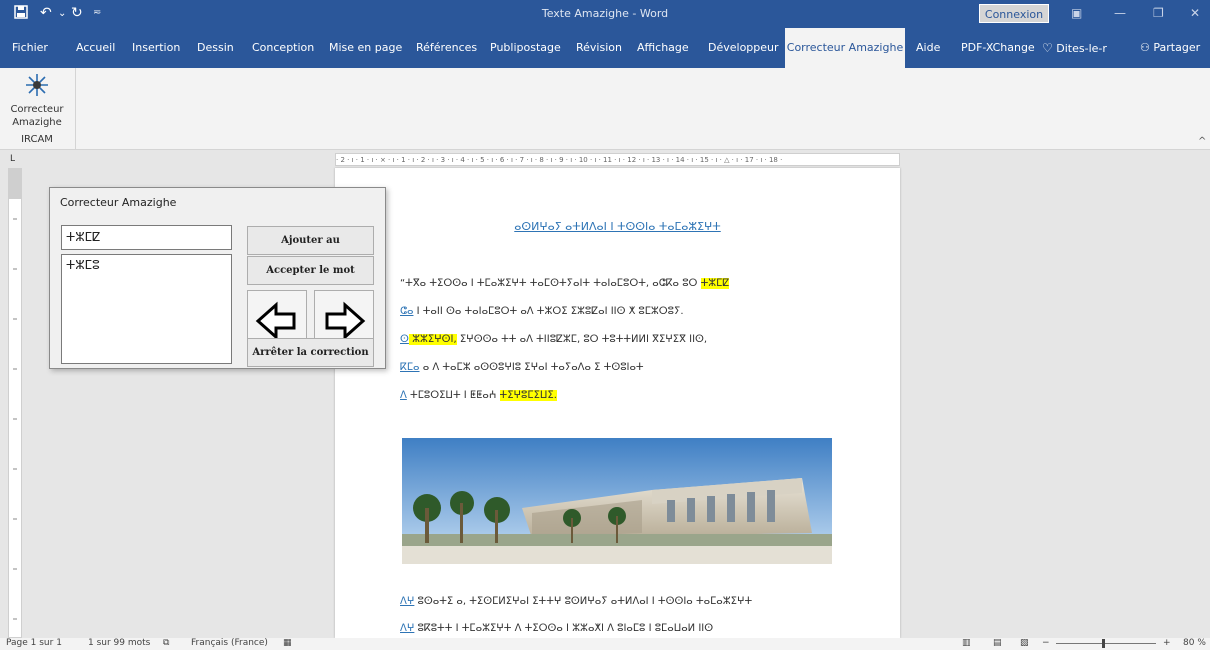 The width and height of the screenshot is (1210, 650). I want to click on zoom-slider-thumb, so click(1103, 643).